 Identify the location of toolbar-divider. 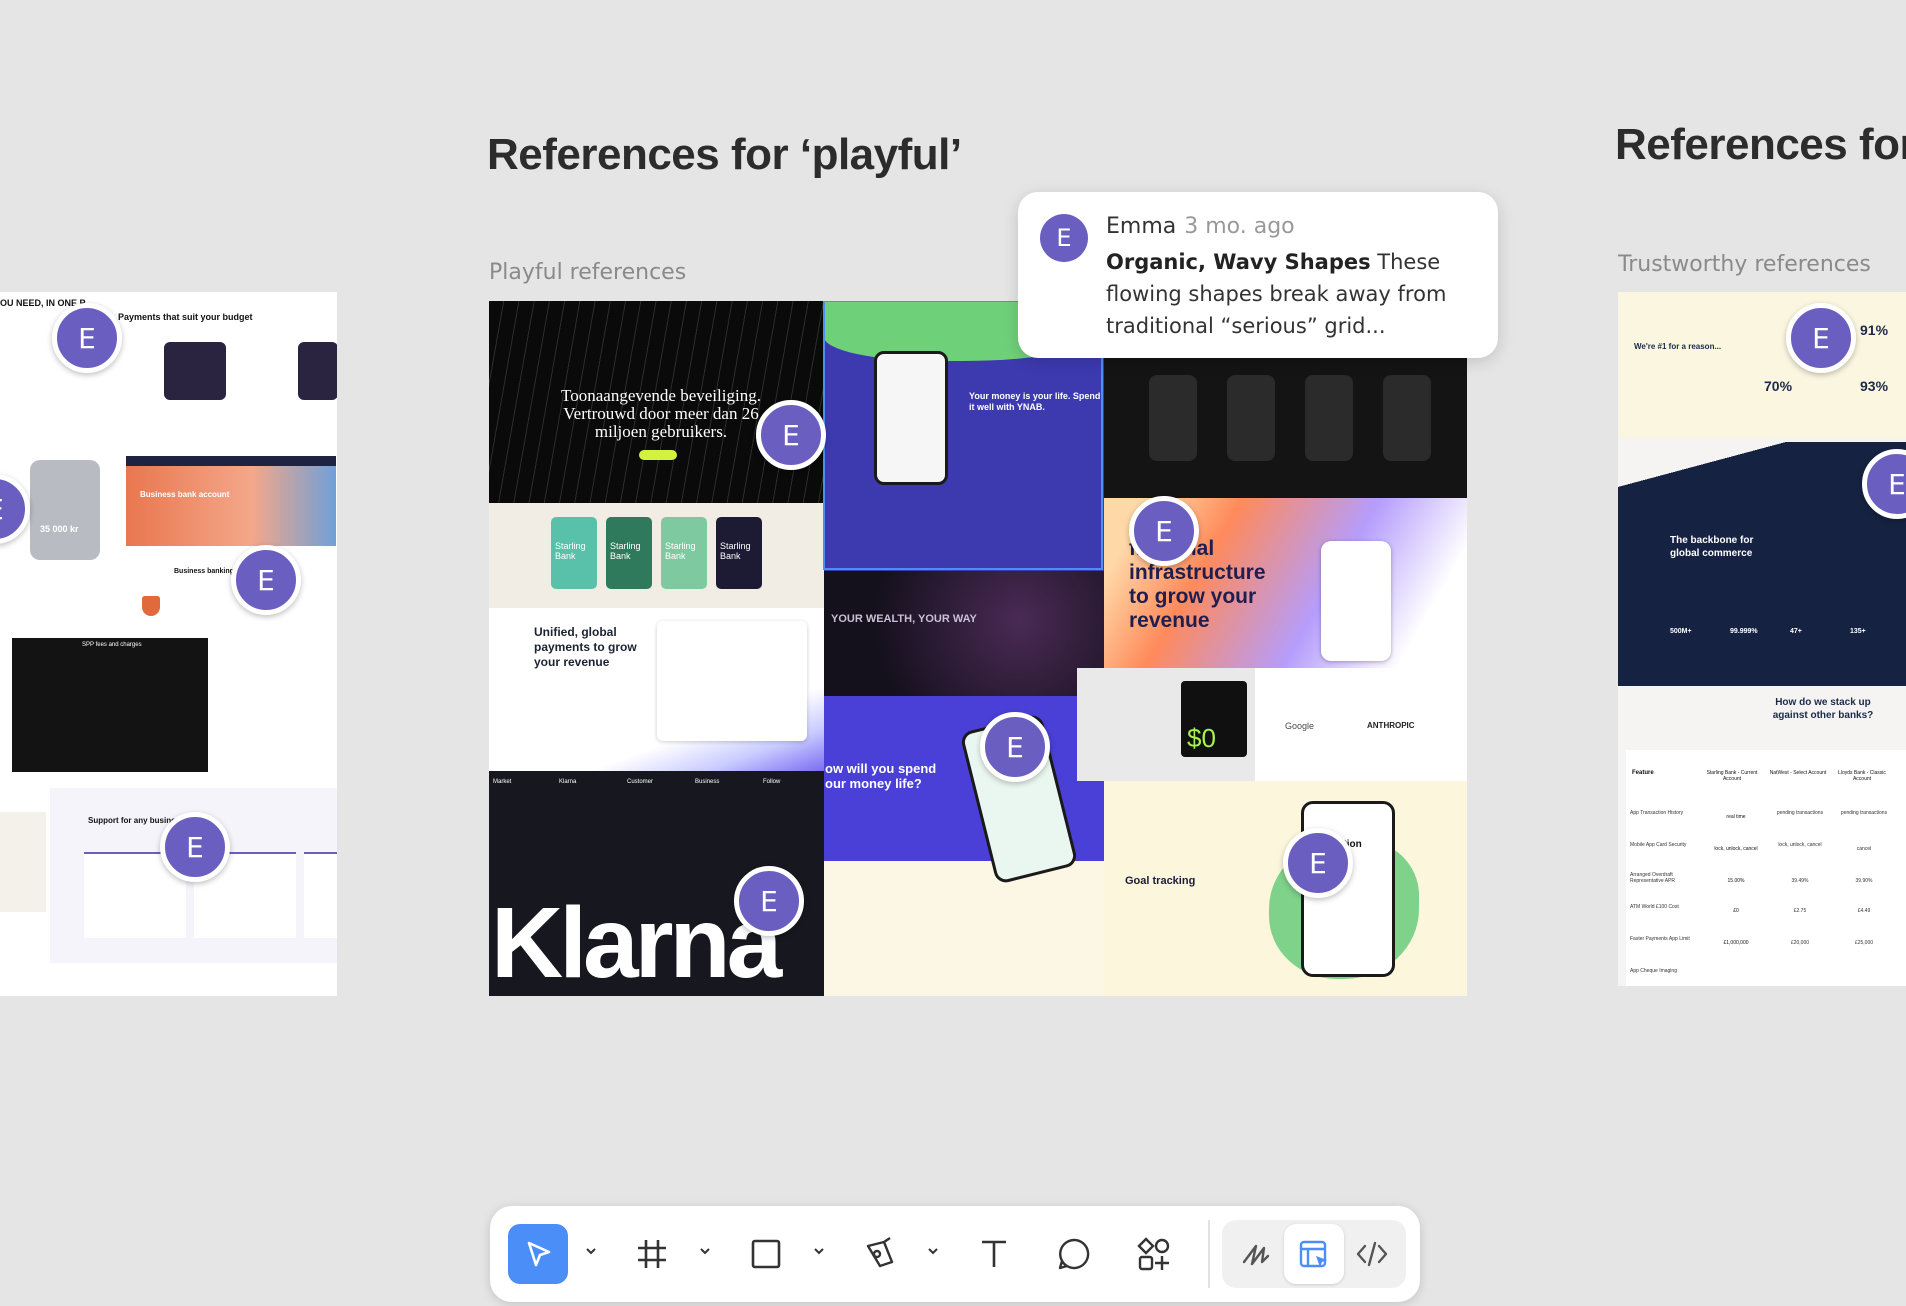
(1209, 1254).